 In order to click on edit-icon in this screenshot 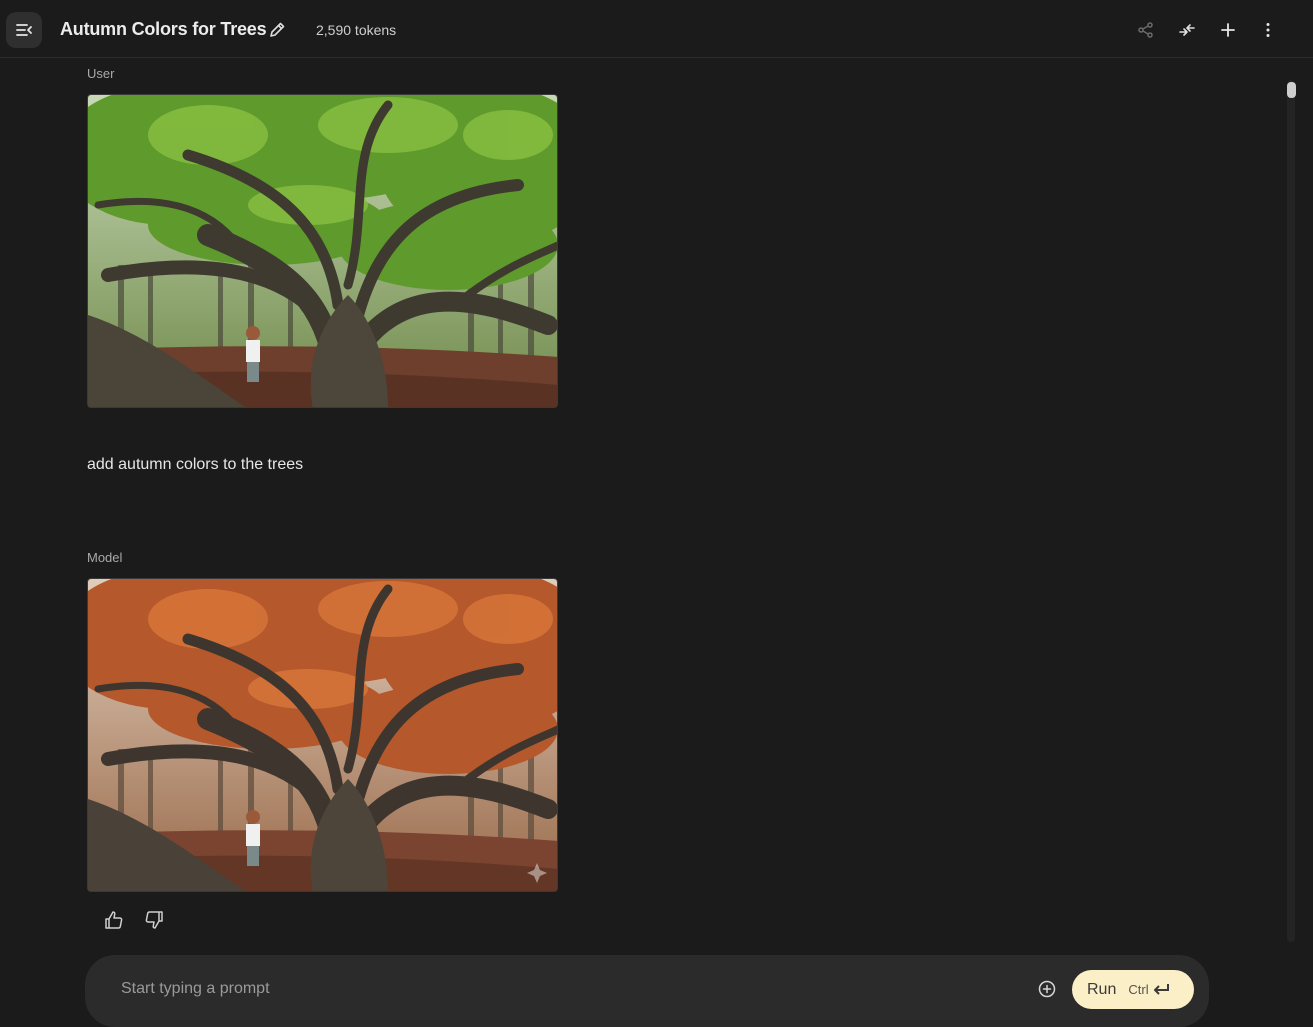, I will do `click(277, 29)`.